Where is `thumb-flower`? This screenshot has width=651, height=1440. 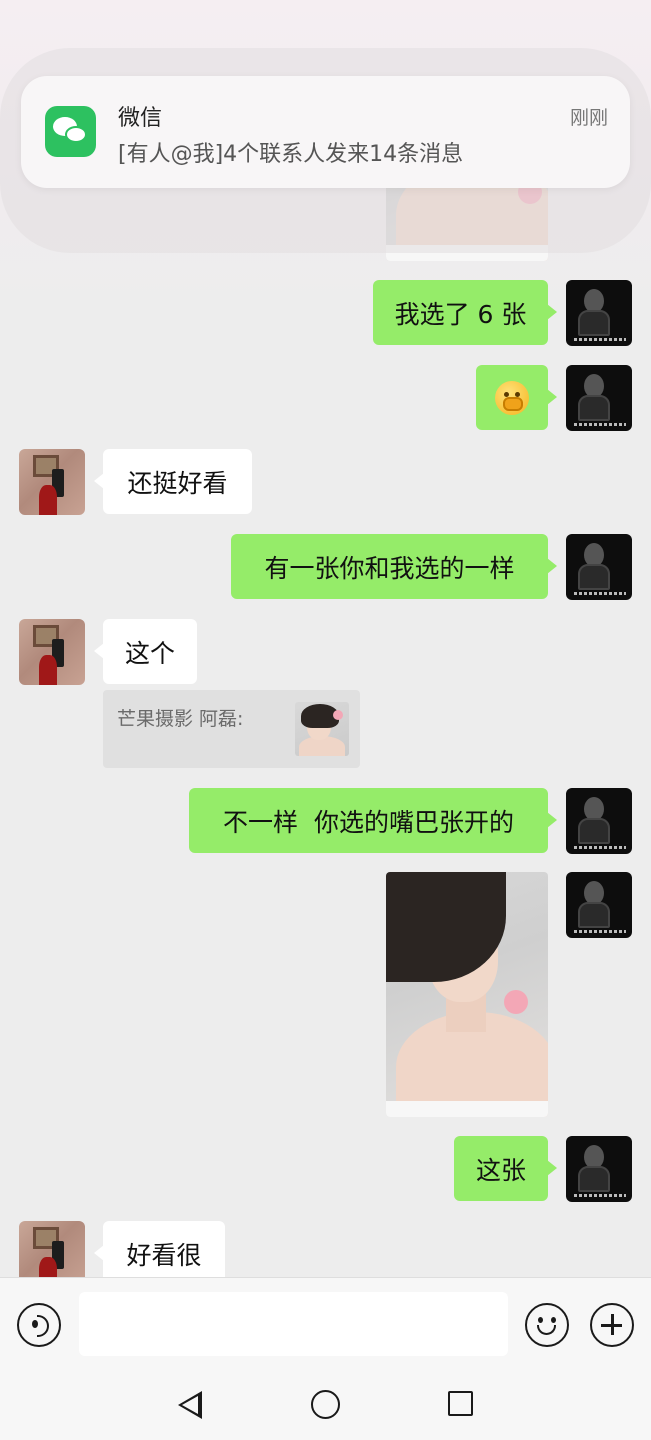 thumb-flower is located at coordinates (338, 715).